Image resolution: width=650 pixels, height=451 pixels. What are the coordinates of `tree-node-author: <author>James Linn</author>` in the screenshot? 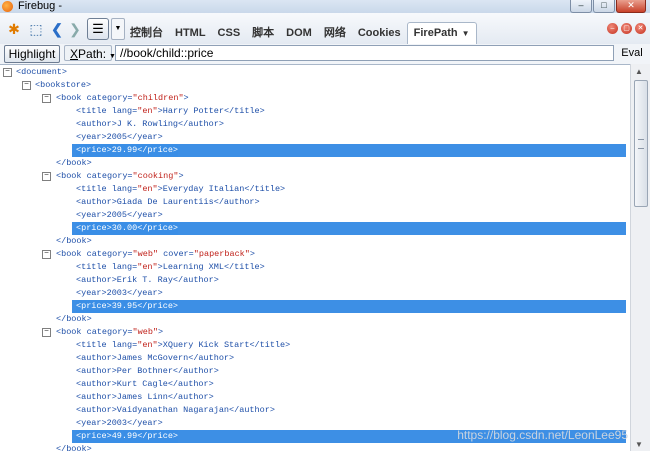 It's located at (145, 397).